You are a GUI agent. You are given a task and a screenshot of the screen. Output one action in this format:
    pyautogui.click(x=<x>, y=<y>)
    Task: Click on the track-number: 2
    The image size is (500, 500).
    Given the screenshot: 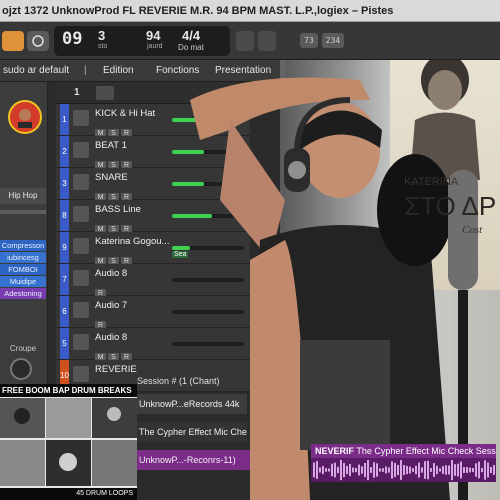 What is the action you would take?
    pyautogui.click(x=64, y=151)
    